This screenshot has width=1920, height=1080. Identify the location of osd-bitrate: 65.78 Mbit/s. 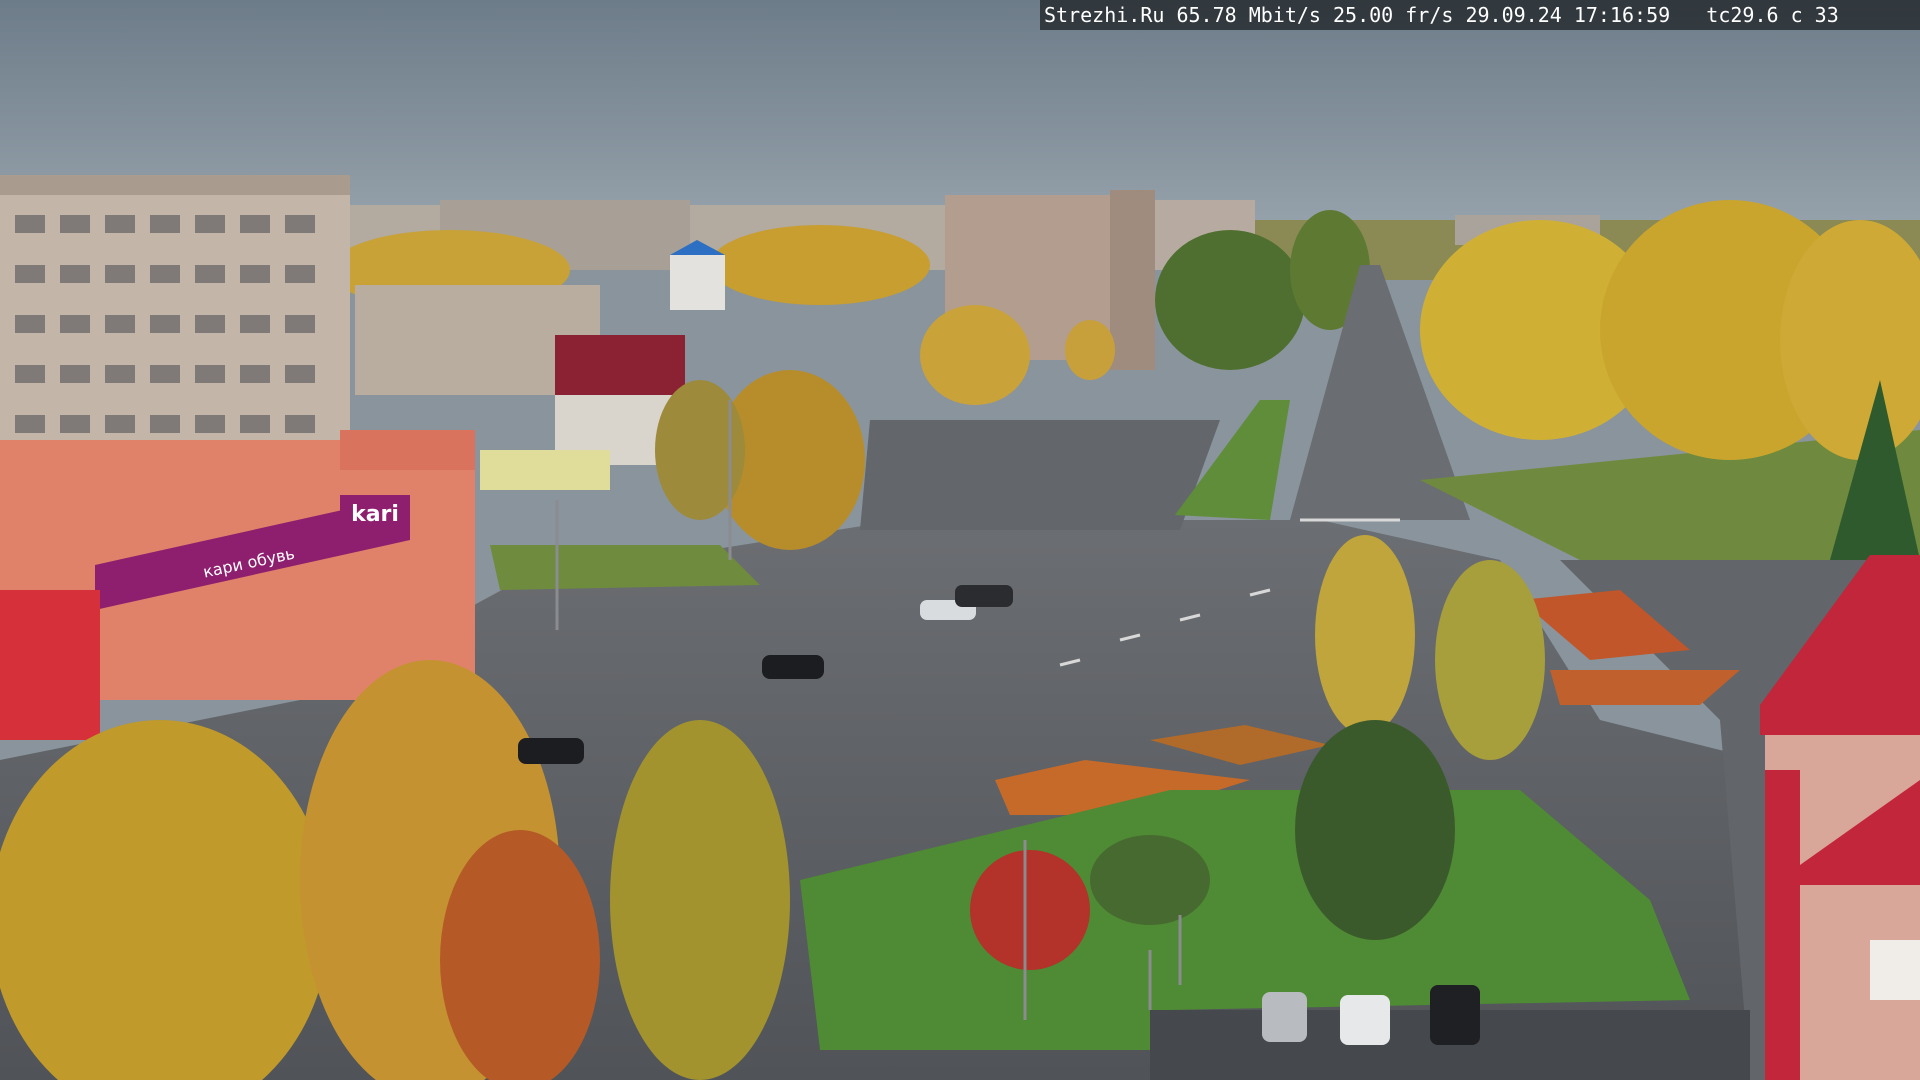
(1254, 15).